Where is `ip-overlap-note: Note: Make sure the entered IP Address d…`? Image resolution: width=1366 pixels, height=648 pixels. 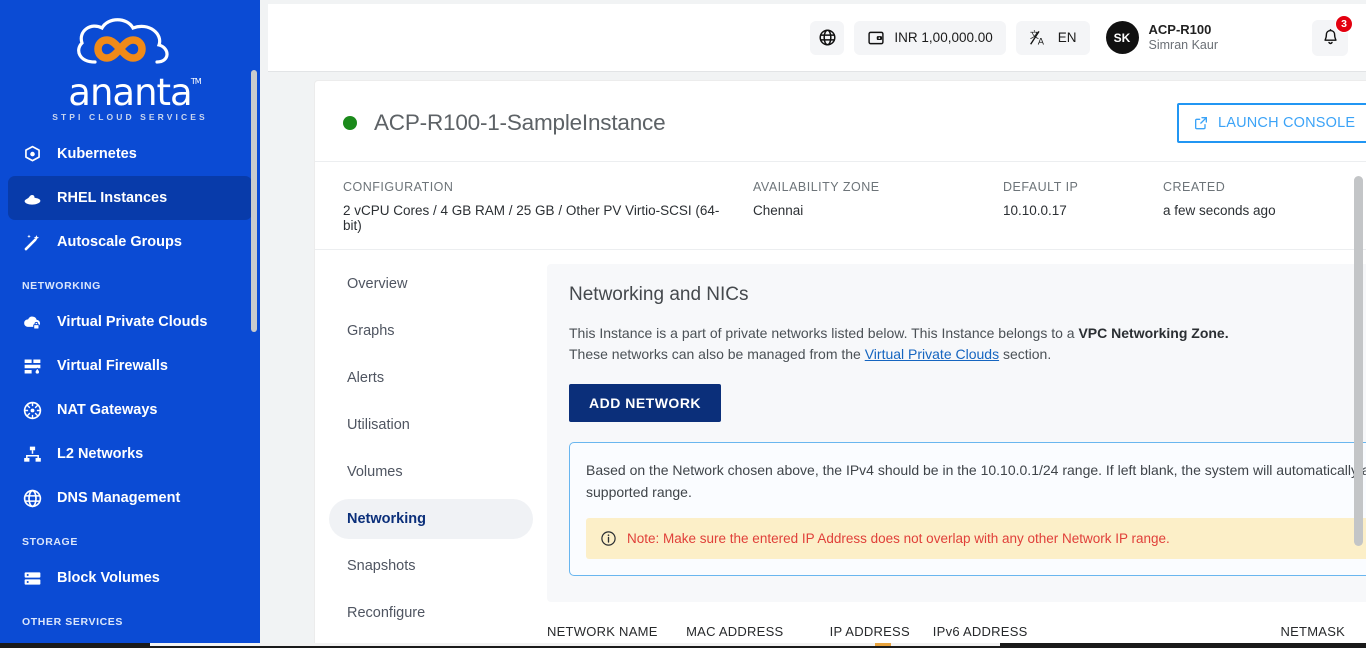 ip-overlap-note: Note: Make sure the entered IP Address d… is located at coordinates (976, 538).